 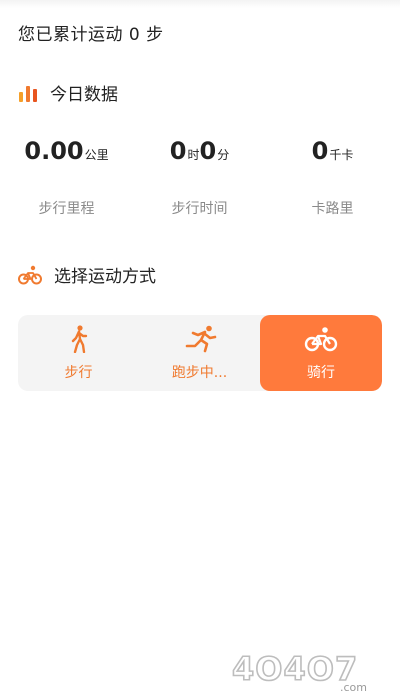 I want to click on watermark-logo: 4O4O7 .com, so click(x=299, y=671).